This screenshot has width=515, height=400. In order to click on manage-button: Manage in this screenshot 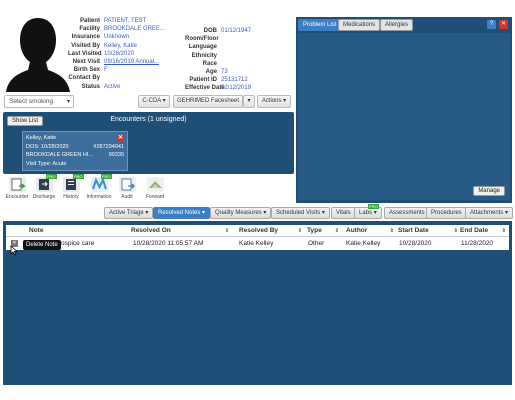, I will do `click(489, 191)`.